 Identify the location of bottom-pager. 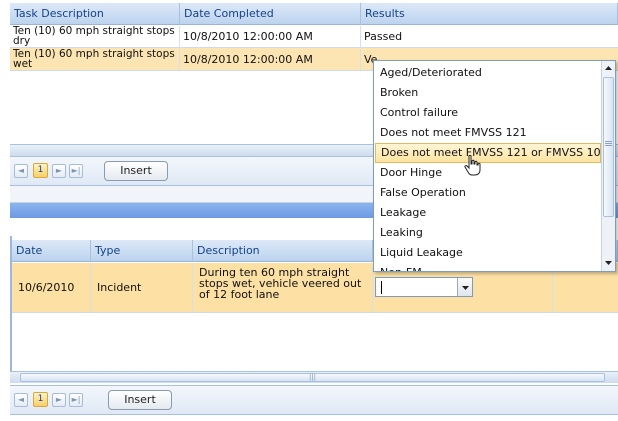
(314, 400).